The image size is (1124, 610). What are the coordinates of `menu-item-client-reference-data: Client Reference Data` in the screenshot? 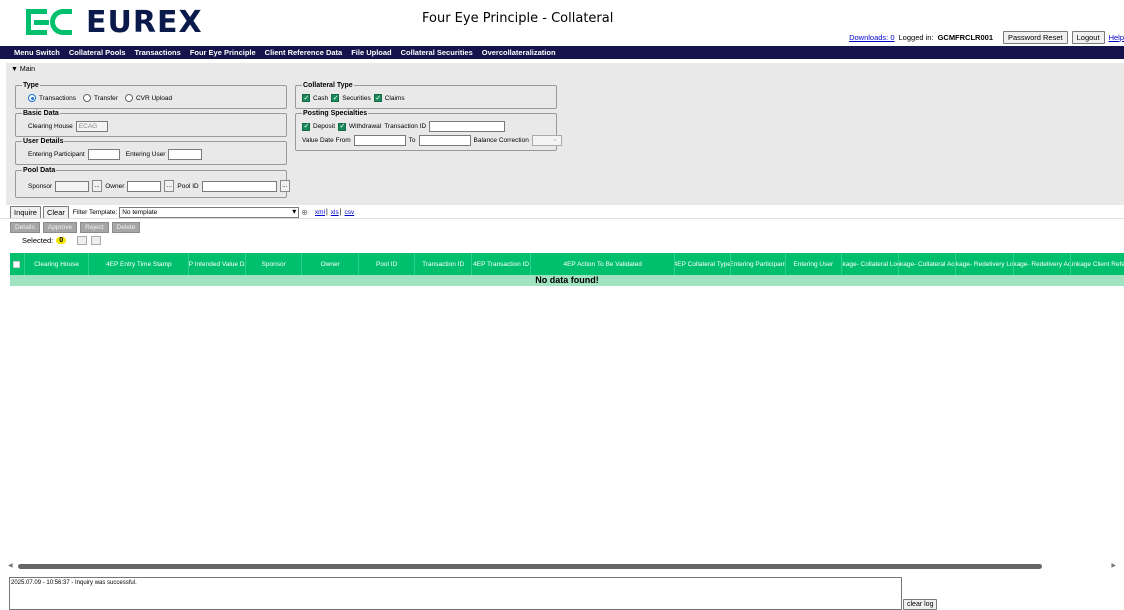 It's located at (304, 52).